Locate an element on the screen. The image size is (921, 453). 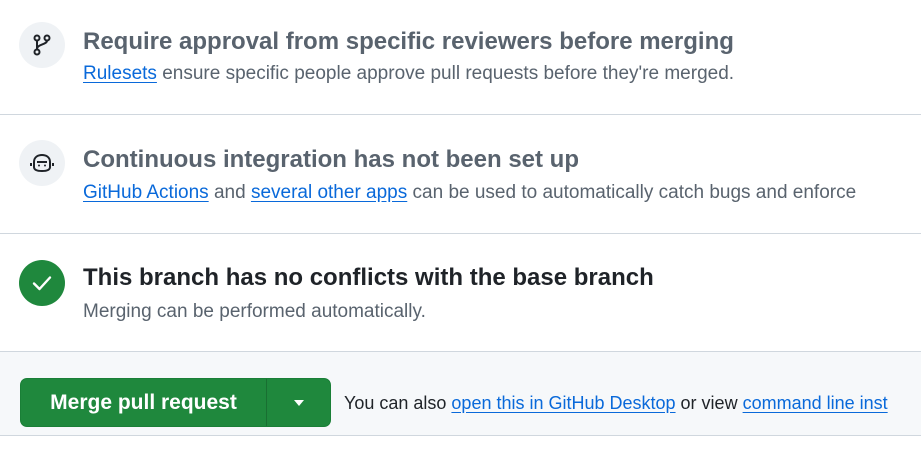
rulesets-link: Rulesets is located at coordinates (120, 73).